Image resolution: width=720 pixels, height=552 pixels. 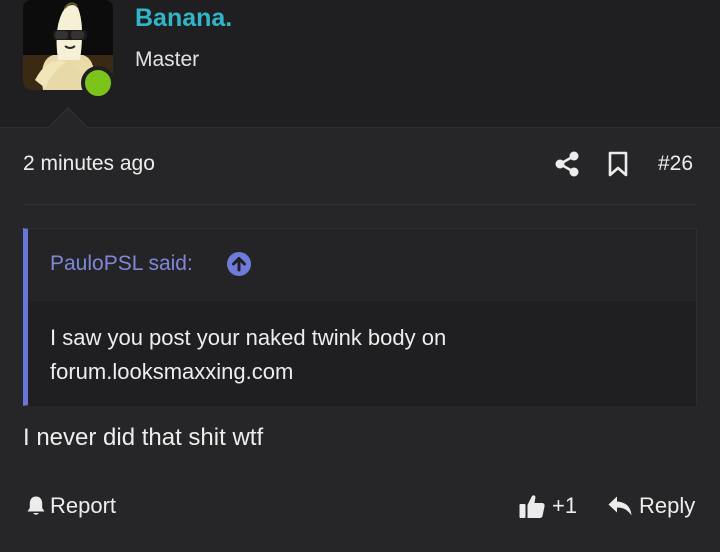 I want to click on reply-button: Reply, so click(x=651, y=506).